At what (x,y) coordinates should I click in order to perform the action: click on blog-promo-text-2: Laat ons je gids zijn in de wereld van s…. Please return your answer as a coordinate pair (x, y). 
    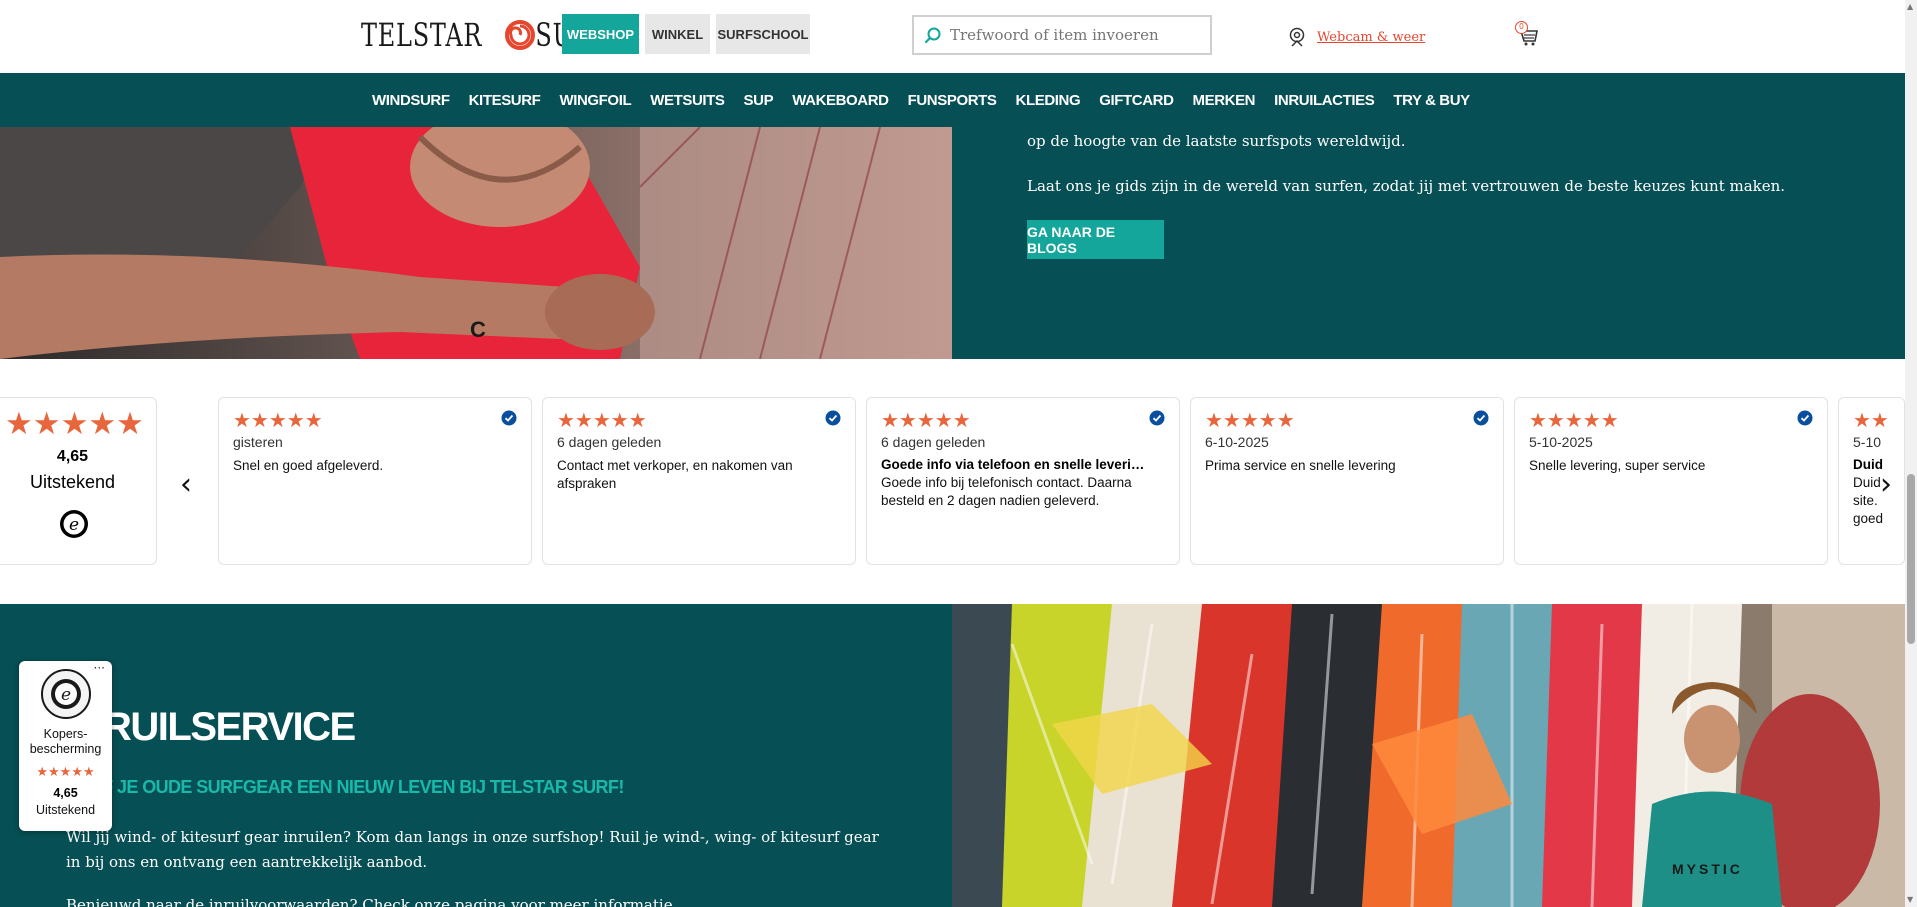
    Looking at the image, I should click on (1406, 186).